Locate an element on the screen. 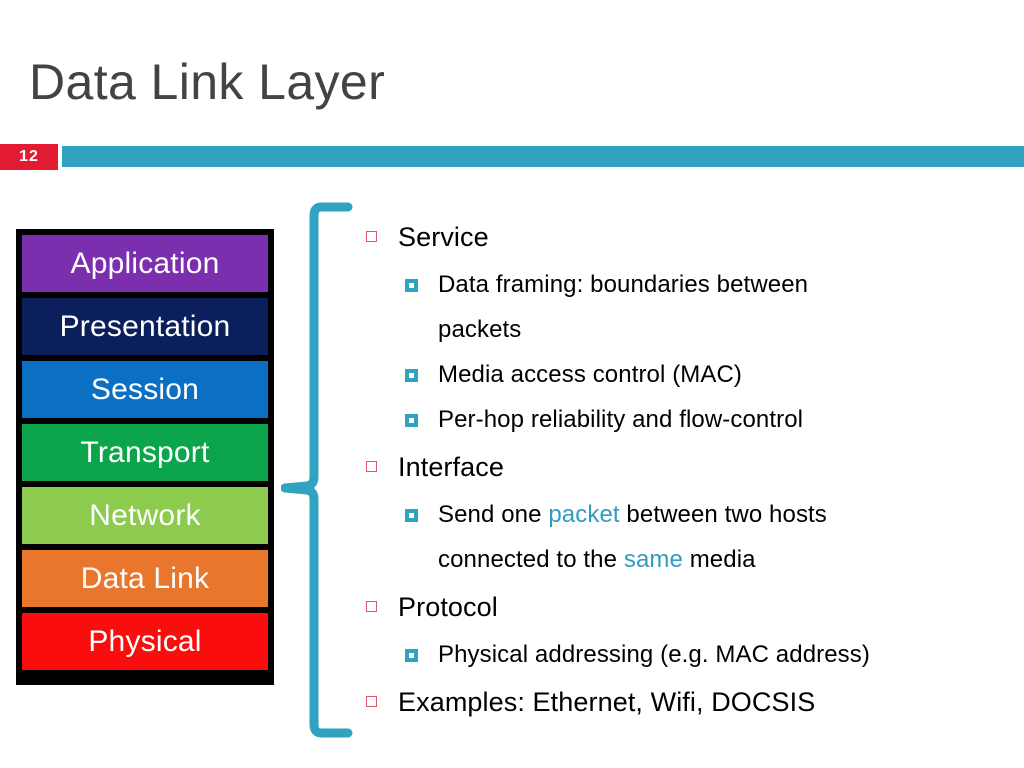 Image resolution: width=1024 pixels, height=768 pixels. bullet-service: Service is located at coordinates (685, 237).